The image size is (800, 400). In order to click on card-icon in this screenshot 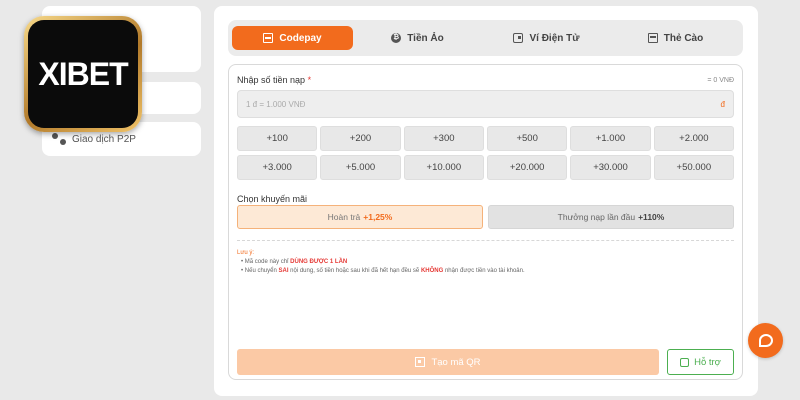, I will do `click(652, 38)`.